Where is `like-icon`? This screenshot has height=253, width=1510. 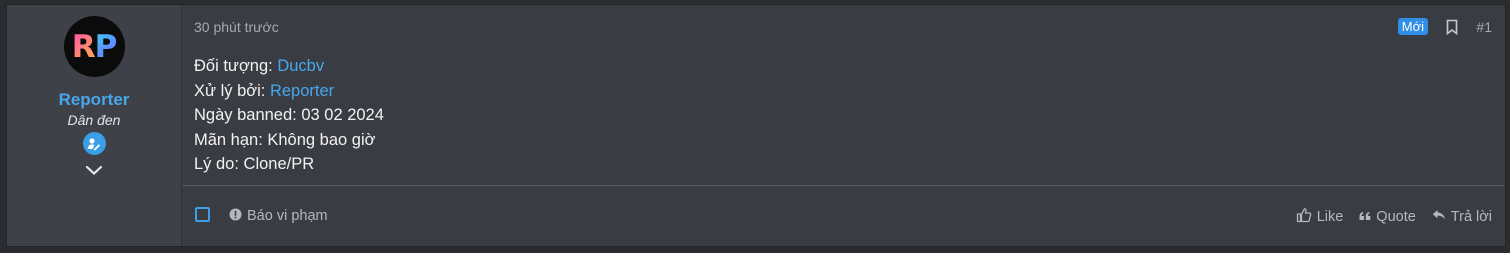 like-icon is located at coordinates (1304, 217).